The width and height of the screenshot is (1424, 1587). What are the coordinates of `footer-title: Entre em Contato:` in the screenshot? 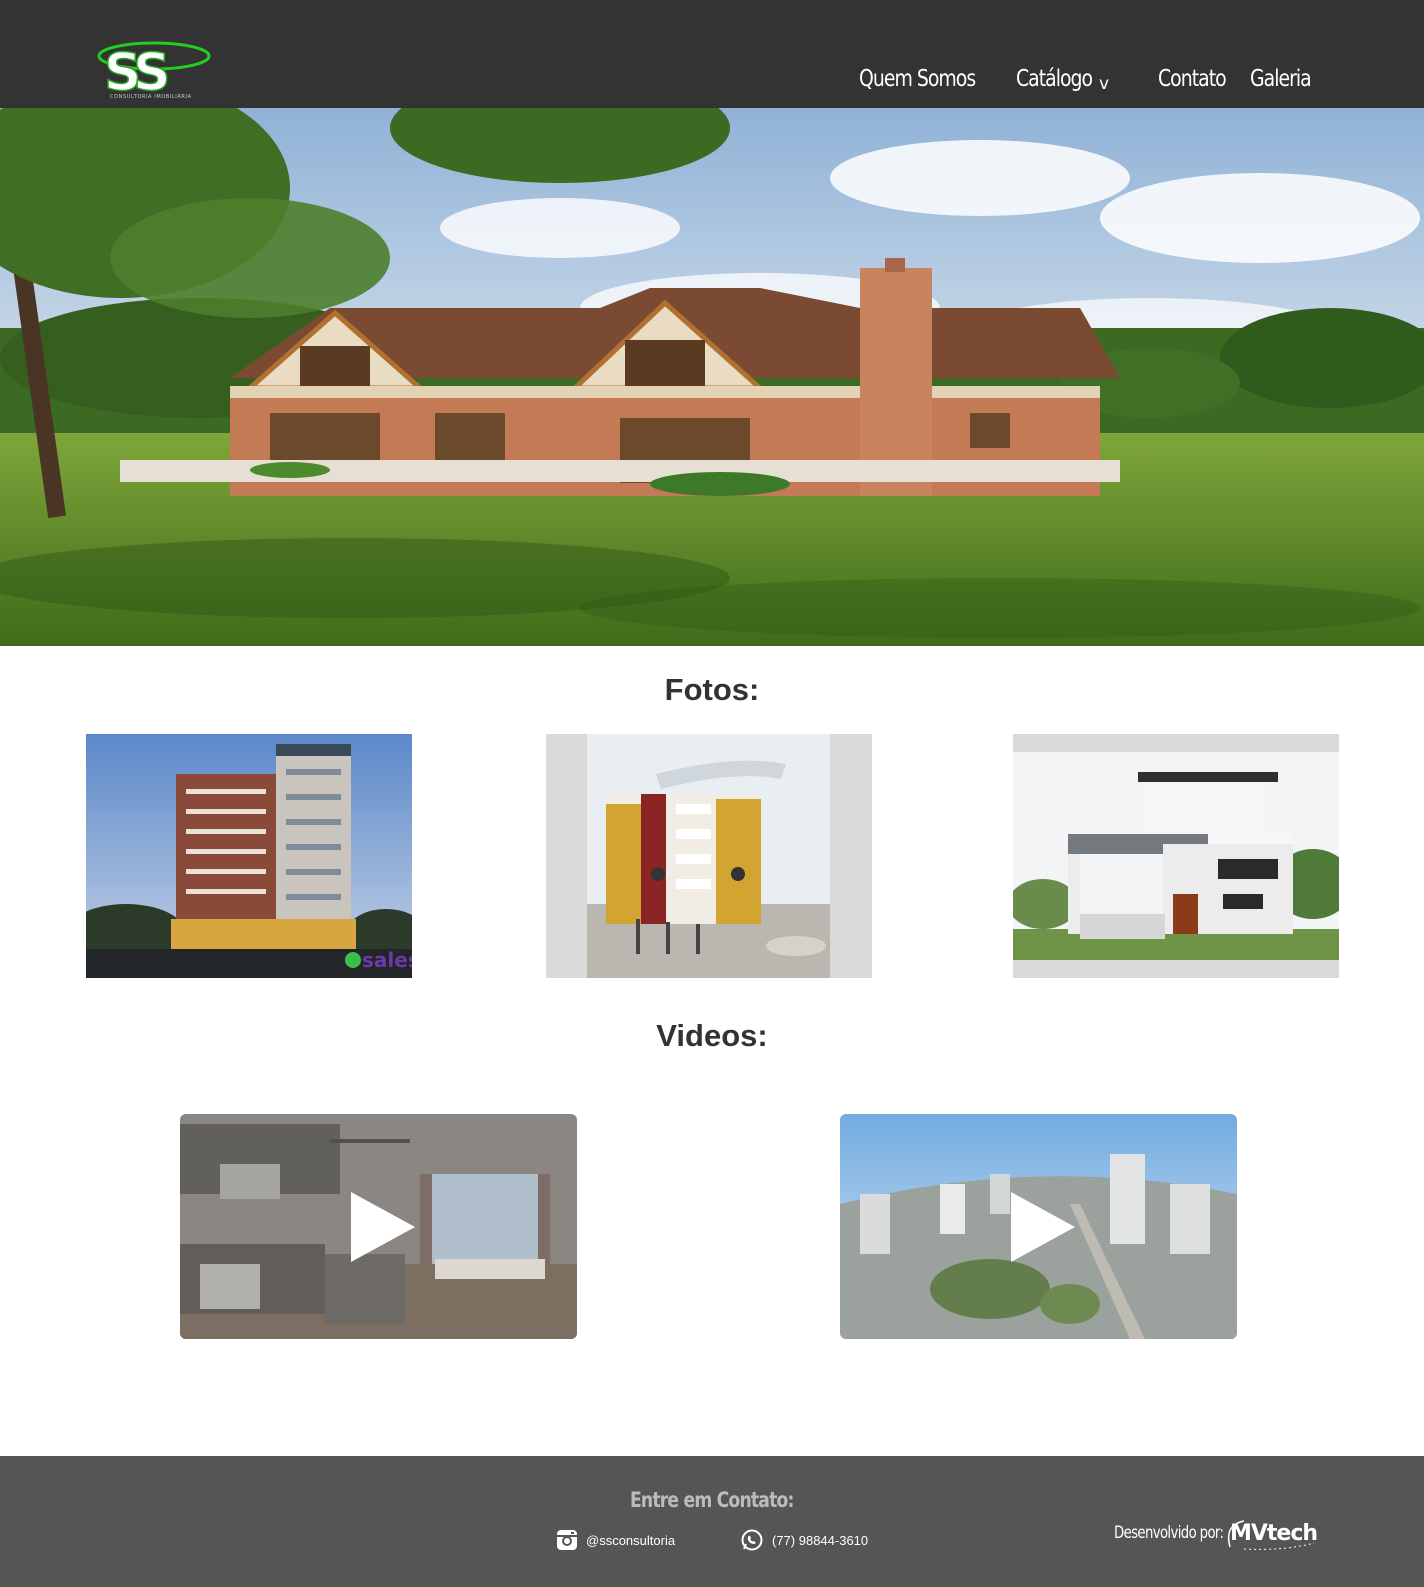 It's located at (712, 1500).